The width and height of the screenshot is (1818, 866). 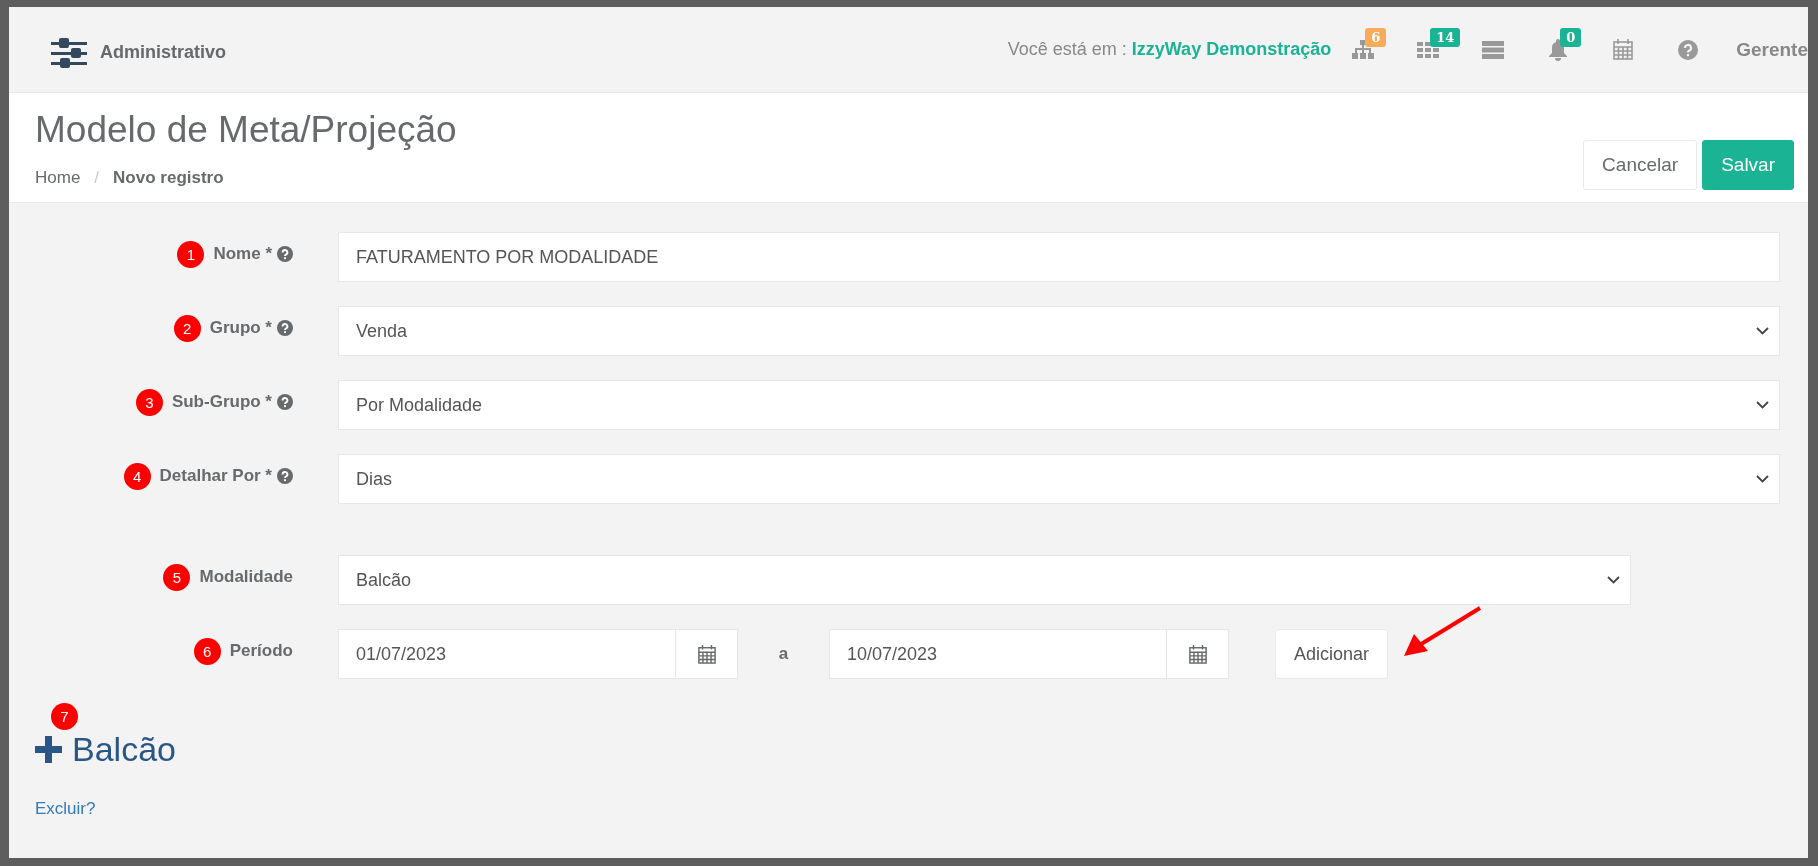 What do you see at coordinates (58, 178) in the screenshot?
I see `breadcrumb-item: Home` at bounding box center [58, 178].